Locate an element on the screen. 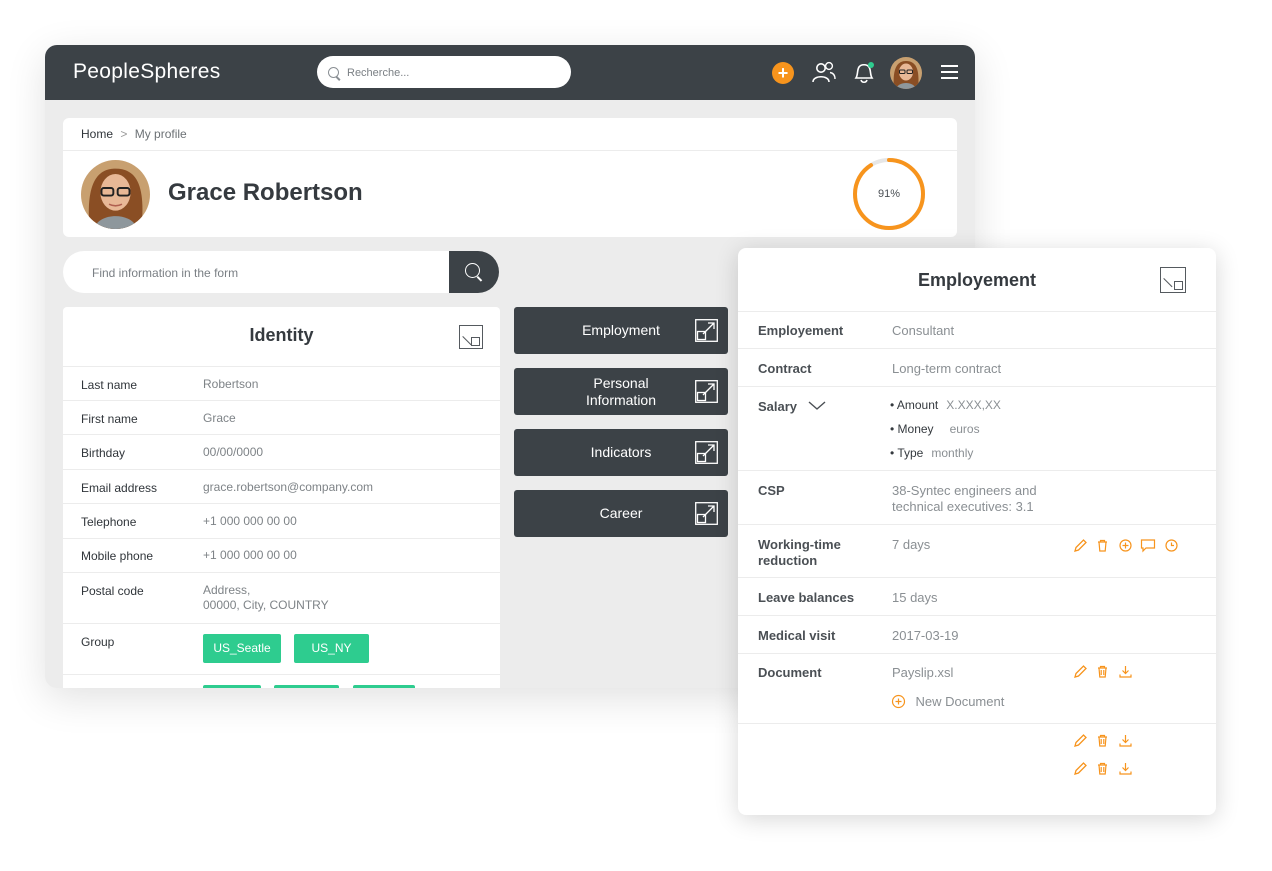 Image resolution: width=1272 pixels, height=871 pixels. identity-row-first-name: First name Grace is located at coordinates (281, 417).